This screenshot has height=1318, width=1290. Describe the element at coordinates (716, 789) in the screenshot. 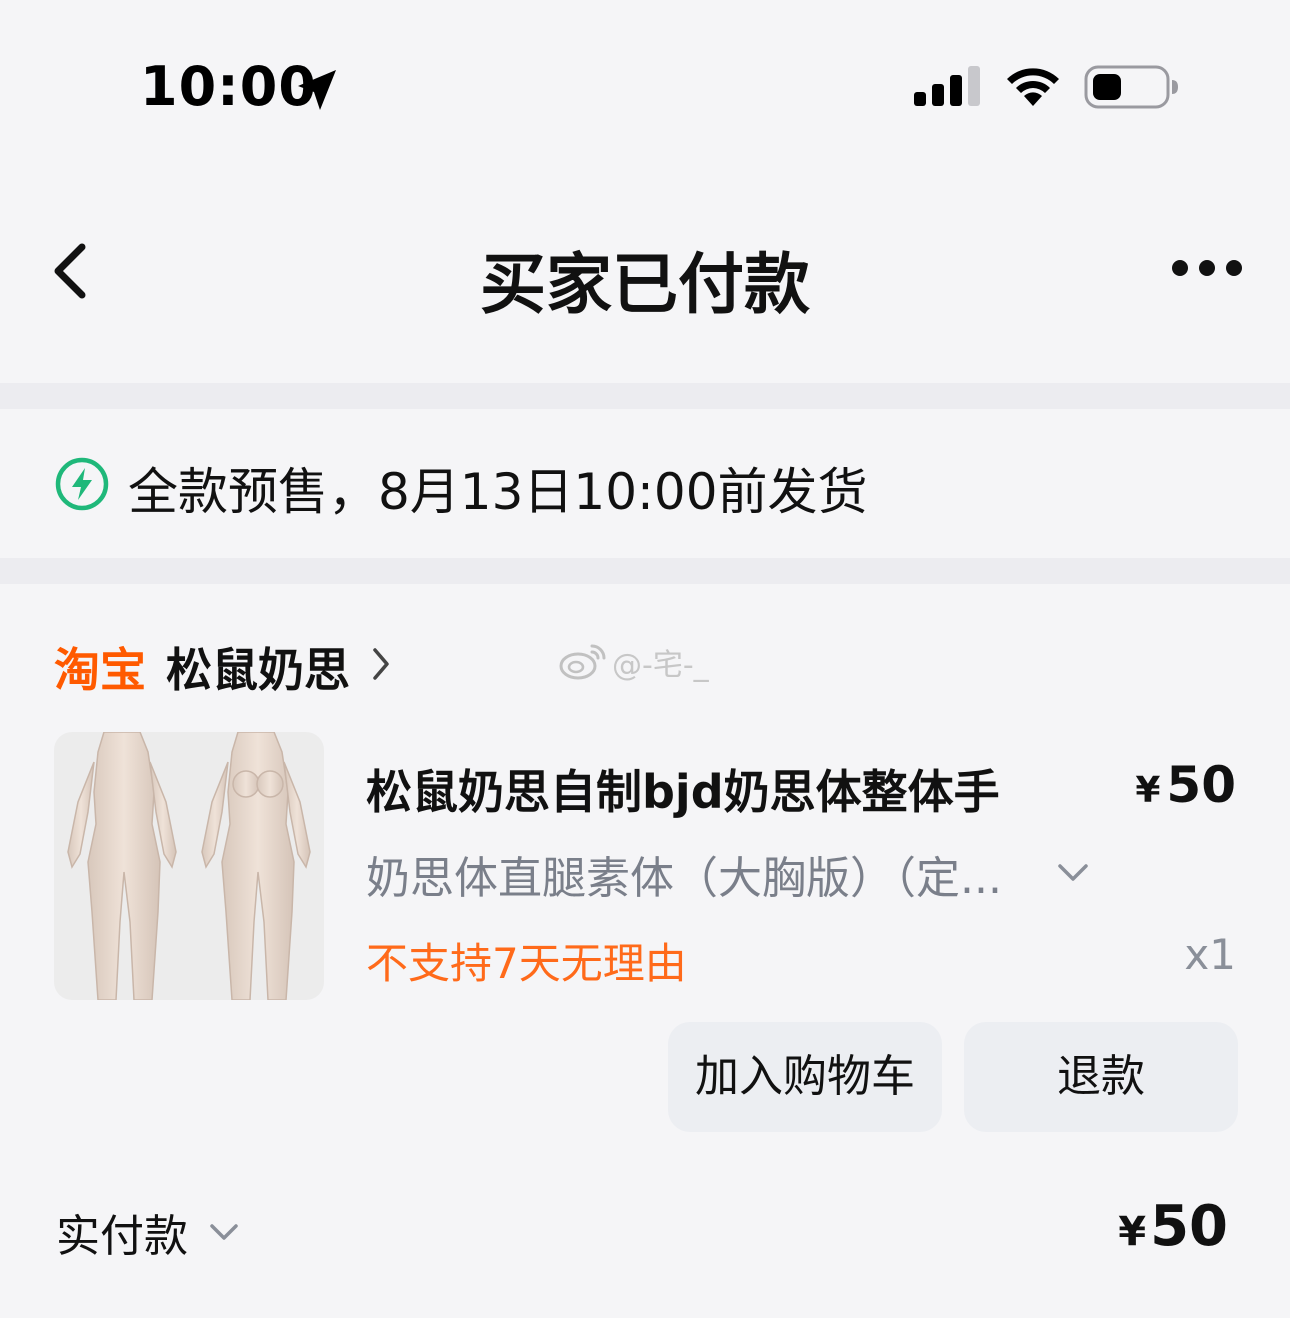

I see `product-title: 松鼠奶思自制bjd奶思体整体手` at that location.